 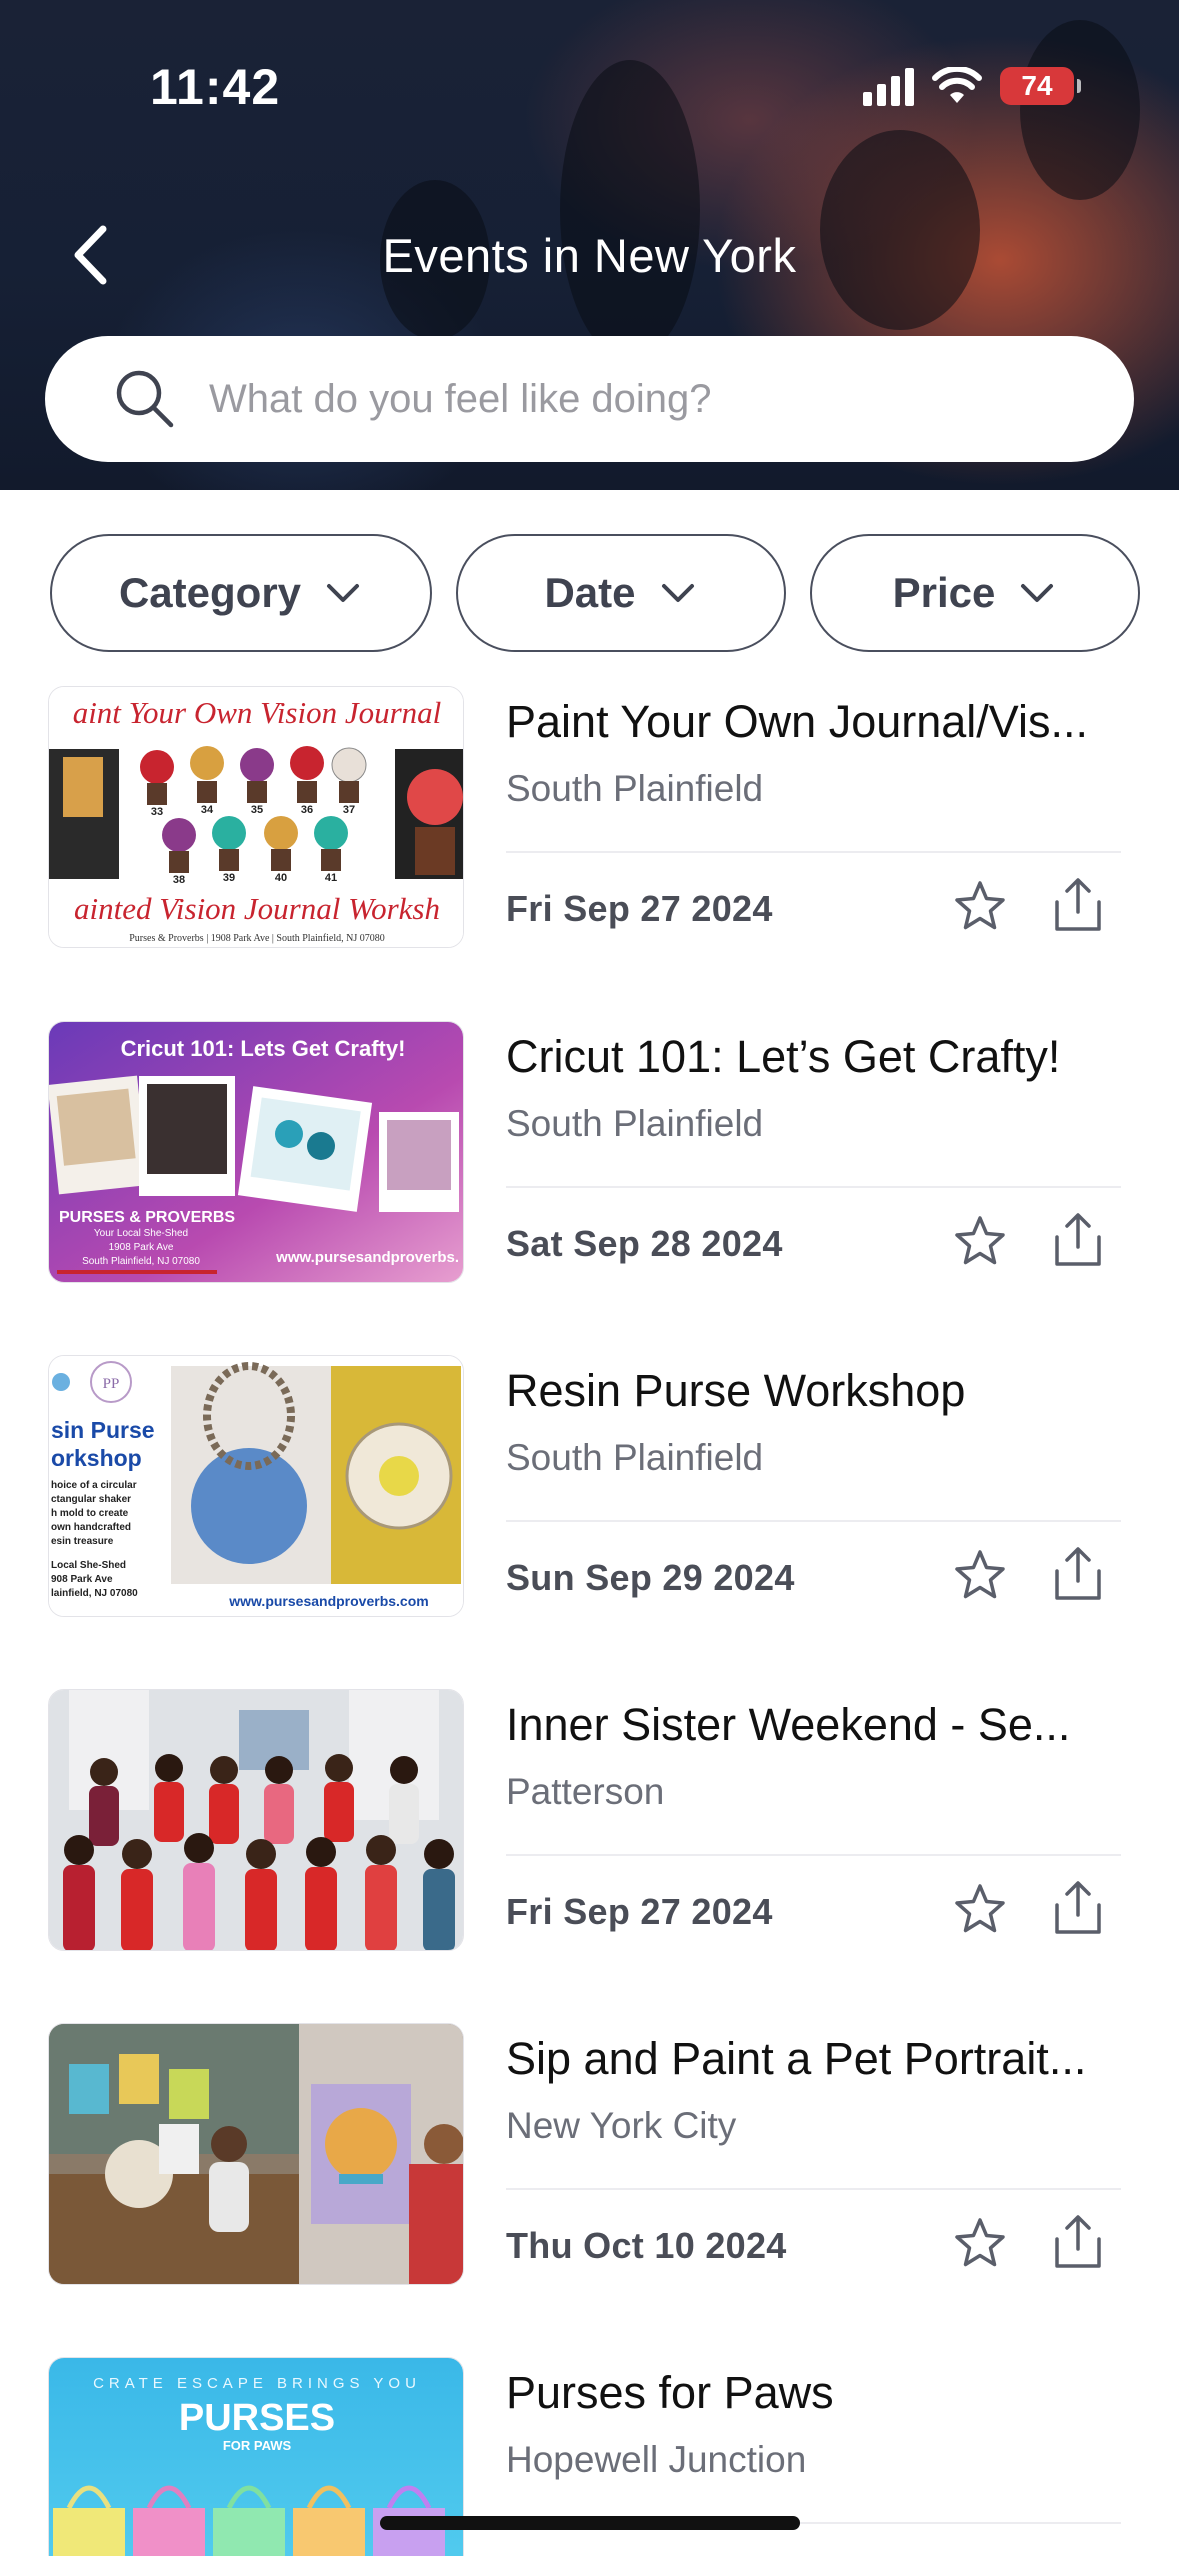 What do you see at coordinates (590, 2523) in the screenshot?
I see `home-indicator` at bounding box center [590, 2523].